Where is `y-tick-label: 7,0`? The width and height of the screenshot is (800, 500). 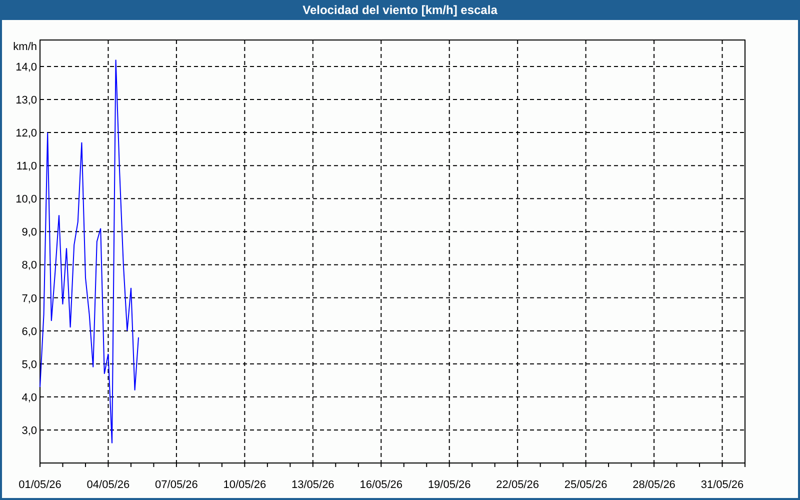 y-tick-label: 7,0 is located at coordinates (29, 298).